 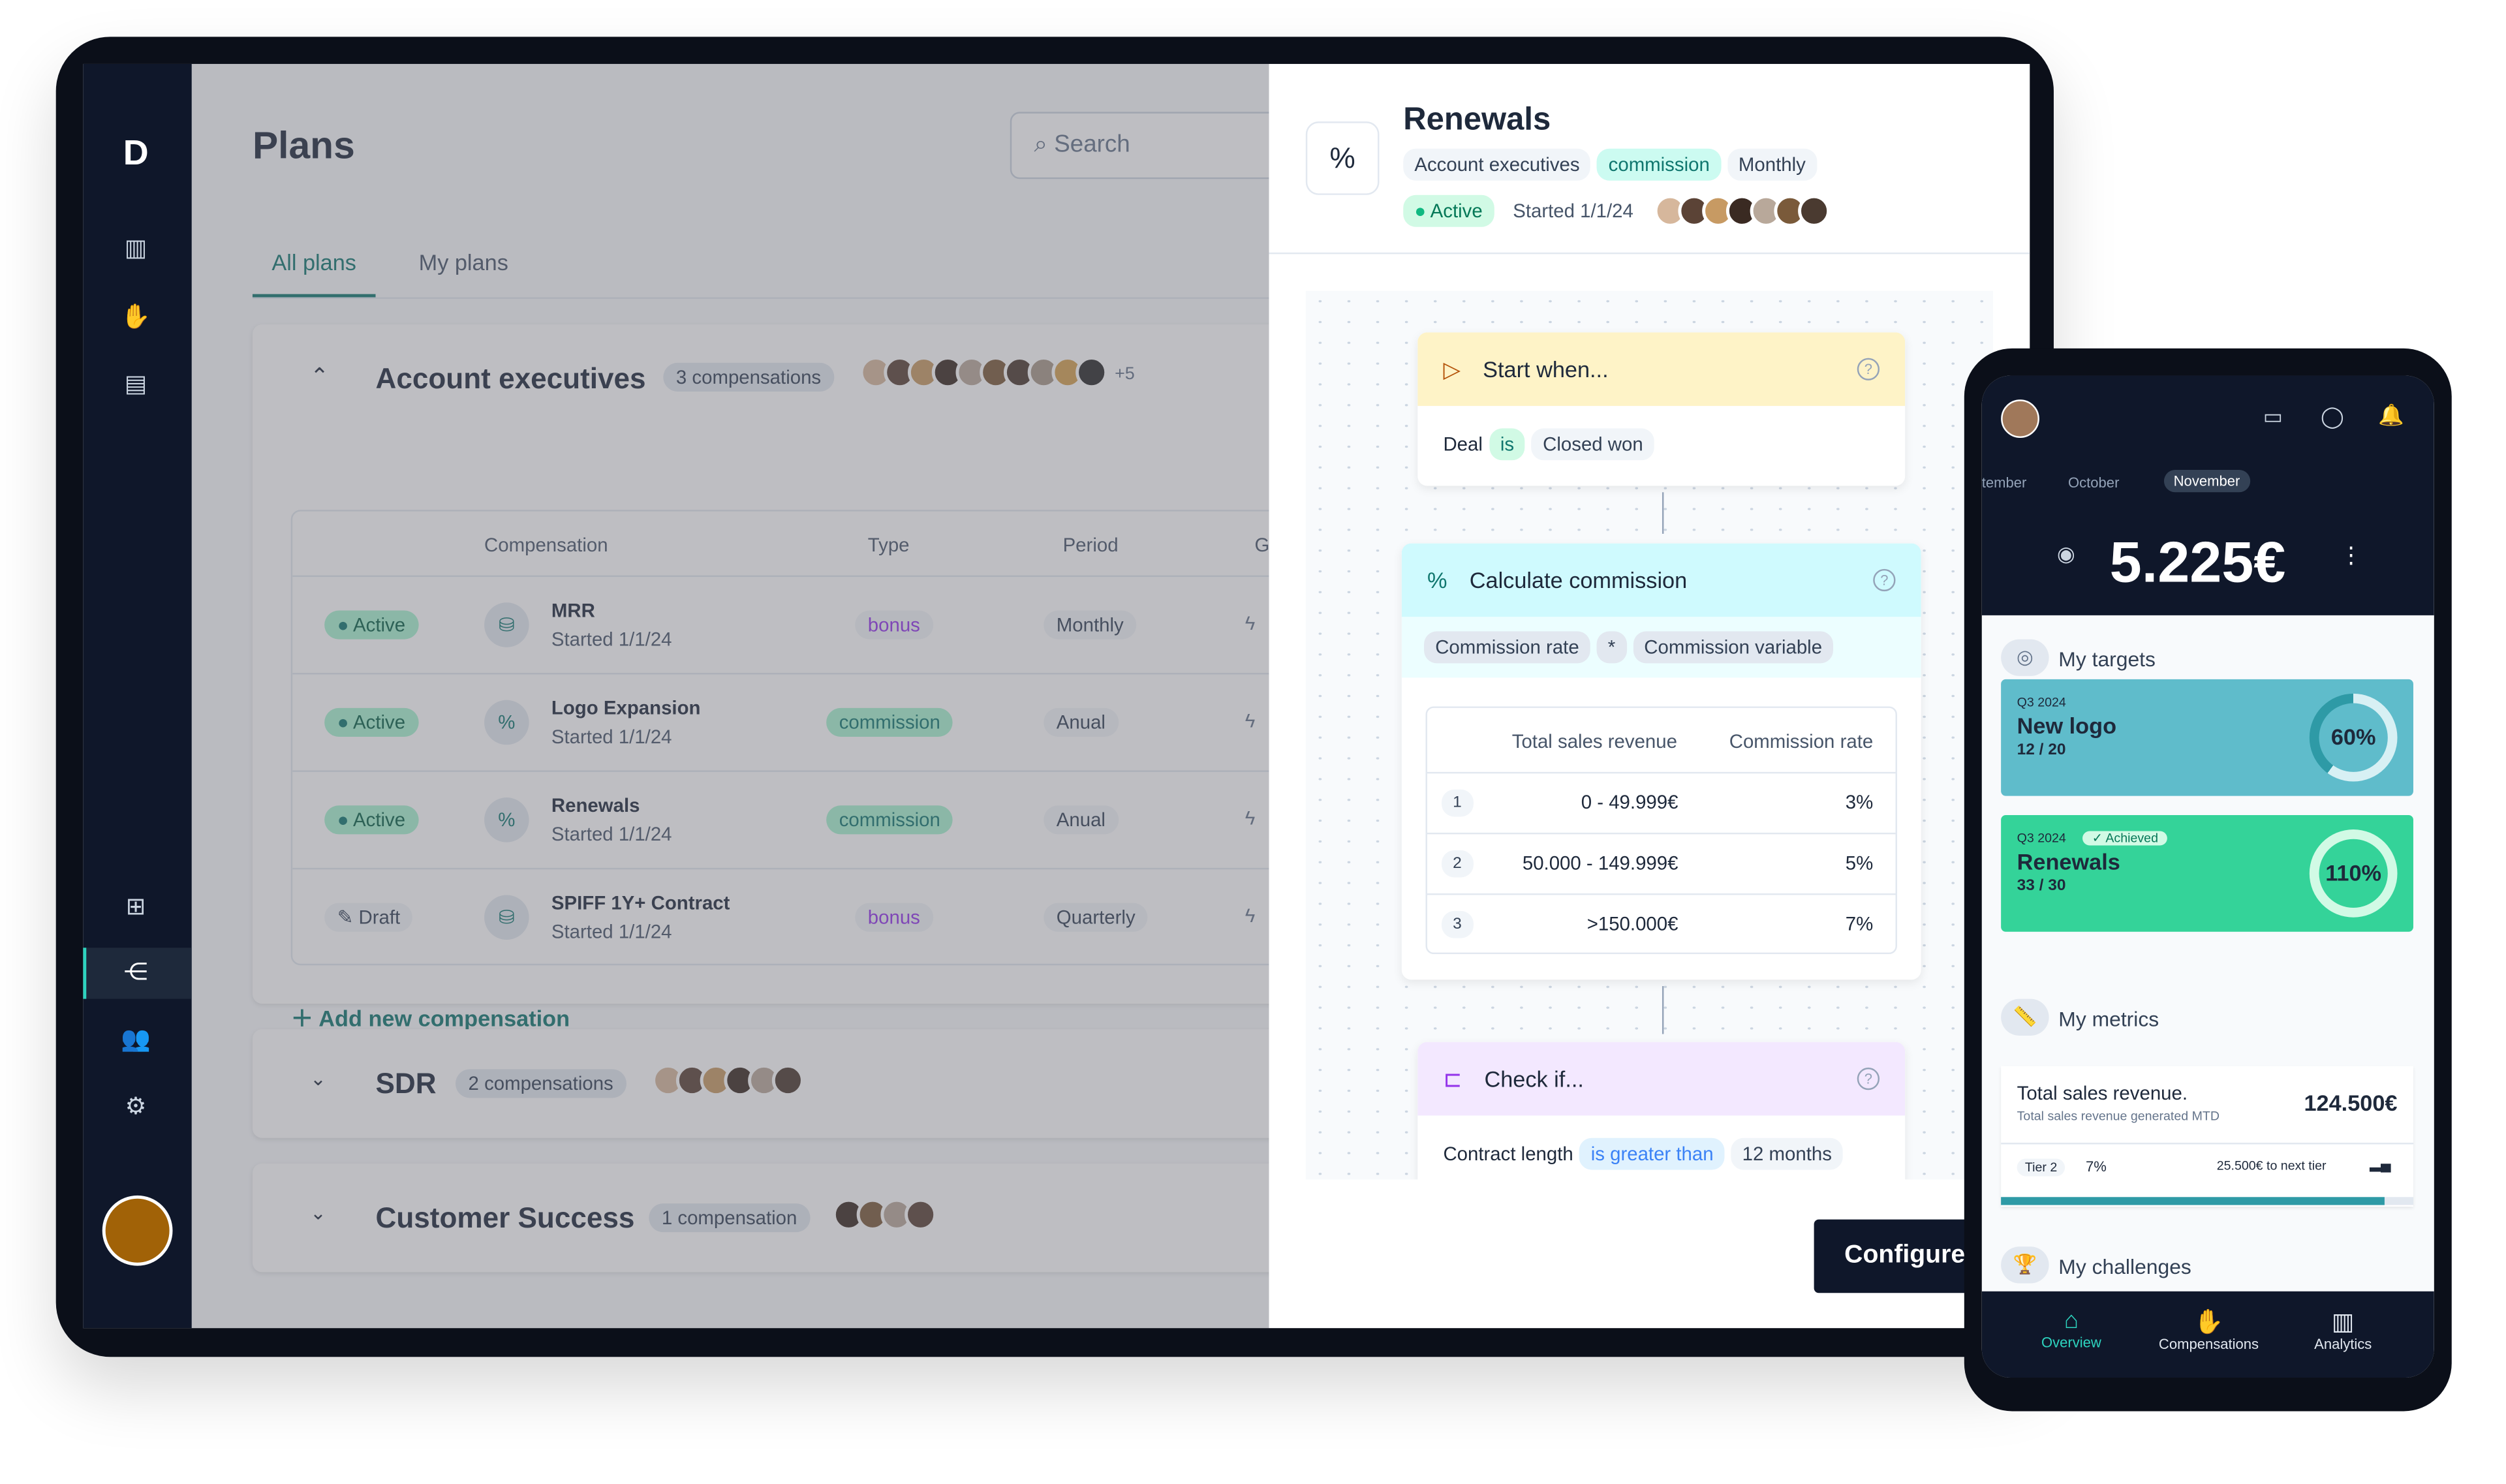 I want to click on tier-number: 2, so click(x=1457, y=864).